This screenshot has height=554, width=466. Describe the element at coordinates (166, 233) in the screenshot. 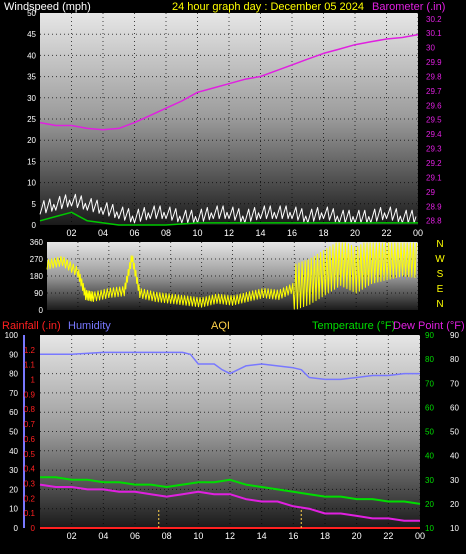

I see `wind-panel-xtick: 08` at that location.